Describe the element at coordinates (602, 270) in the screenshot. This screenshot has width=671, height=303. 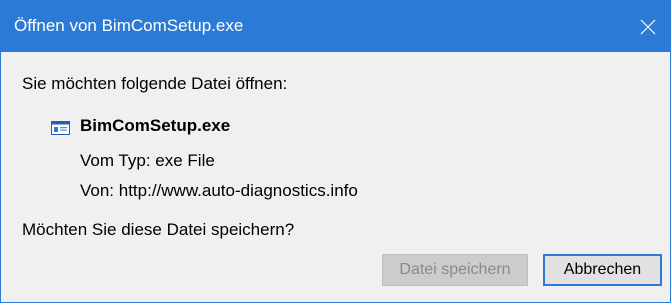
I see `cancel-button: Abbrechen` at that location.